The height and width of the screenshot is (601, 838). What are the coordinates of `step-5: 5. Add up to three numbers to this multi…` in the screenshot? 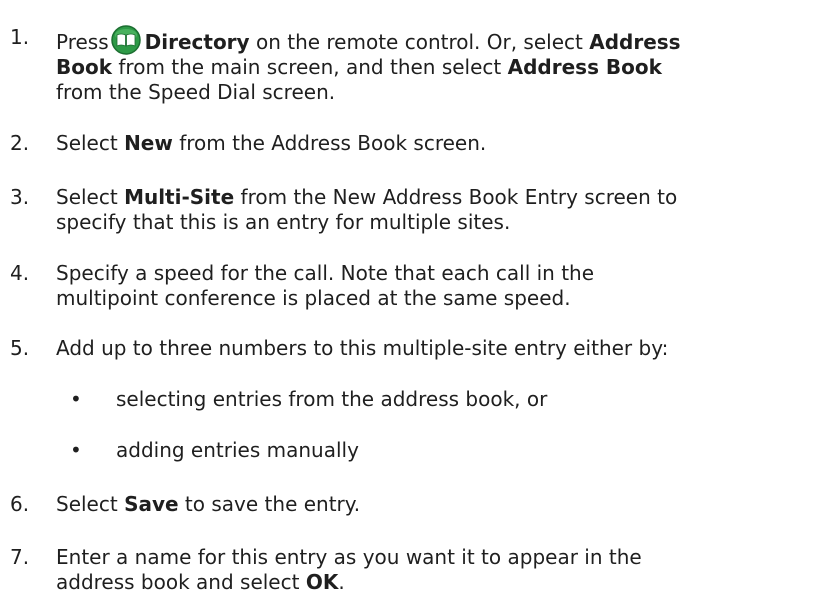 It's located at (419, 348).